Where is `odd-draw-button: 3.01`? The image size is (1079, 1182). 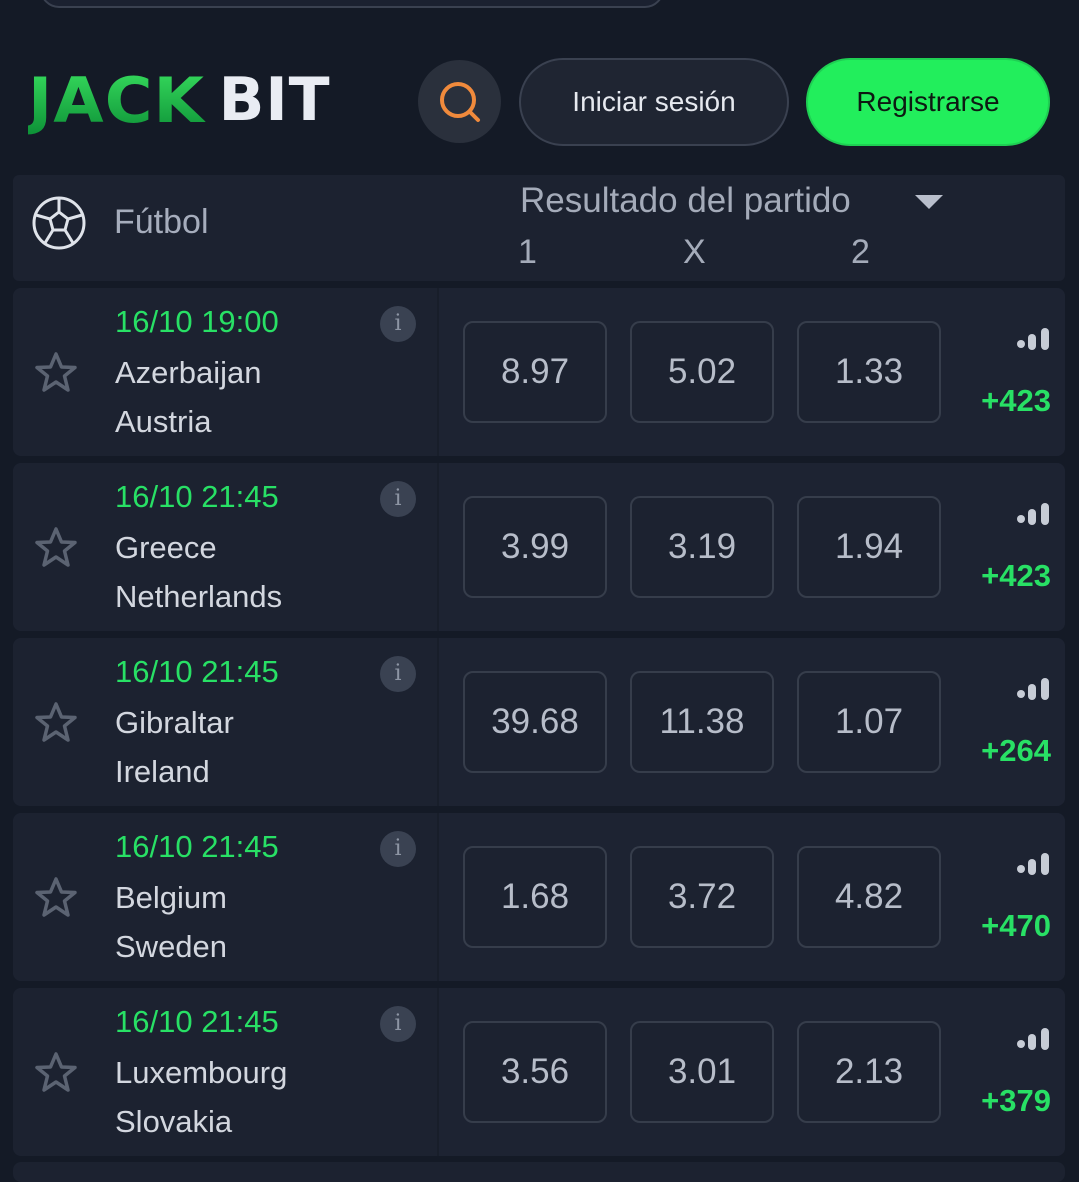
odd-draw-button: 3.01 is located at coordinates (702, 1072).